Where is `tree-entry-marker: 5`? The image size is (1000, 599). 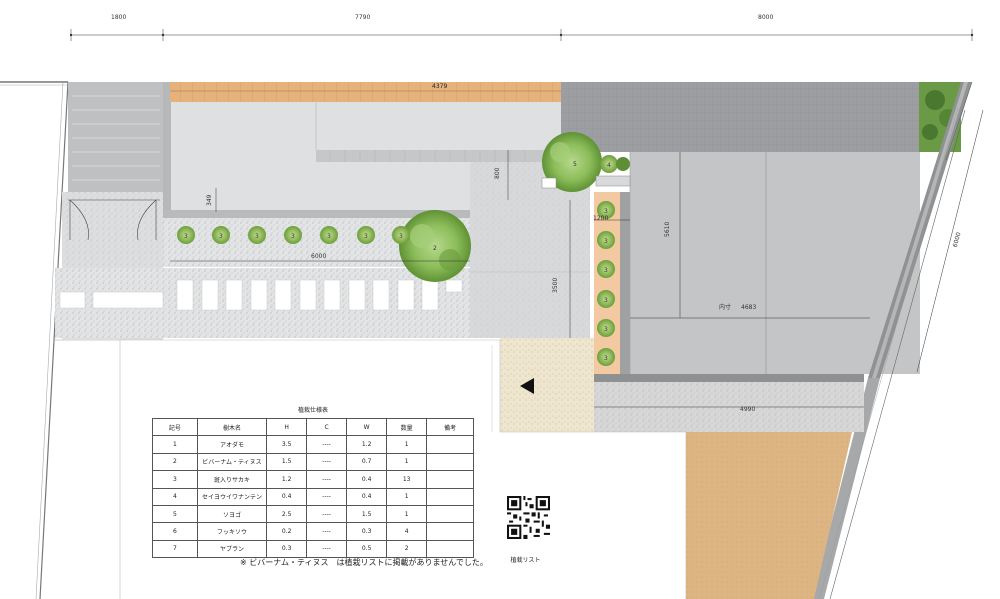 tree-entry-marker: 5 is located at coordinates (575, 164).